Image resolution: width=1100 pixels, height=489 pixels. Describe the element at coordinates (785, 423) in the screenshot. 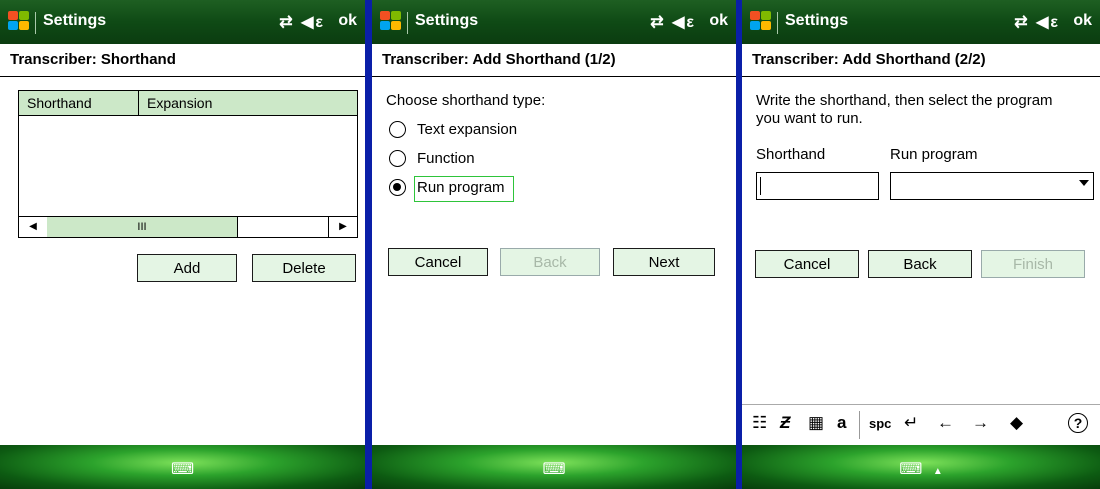

I see `recognizer-icon: Ƶ` at that location.